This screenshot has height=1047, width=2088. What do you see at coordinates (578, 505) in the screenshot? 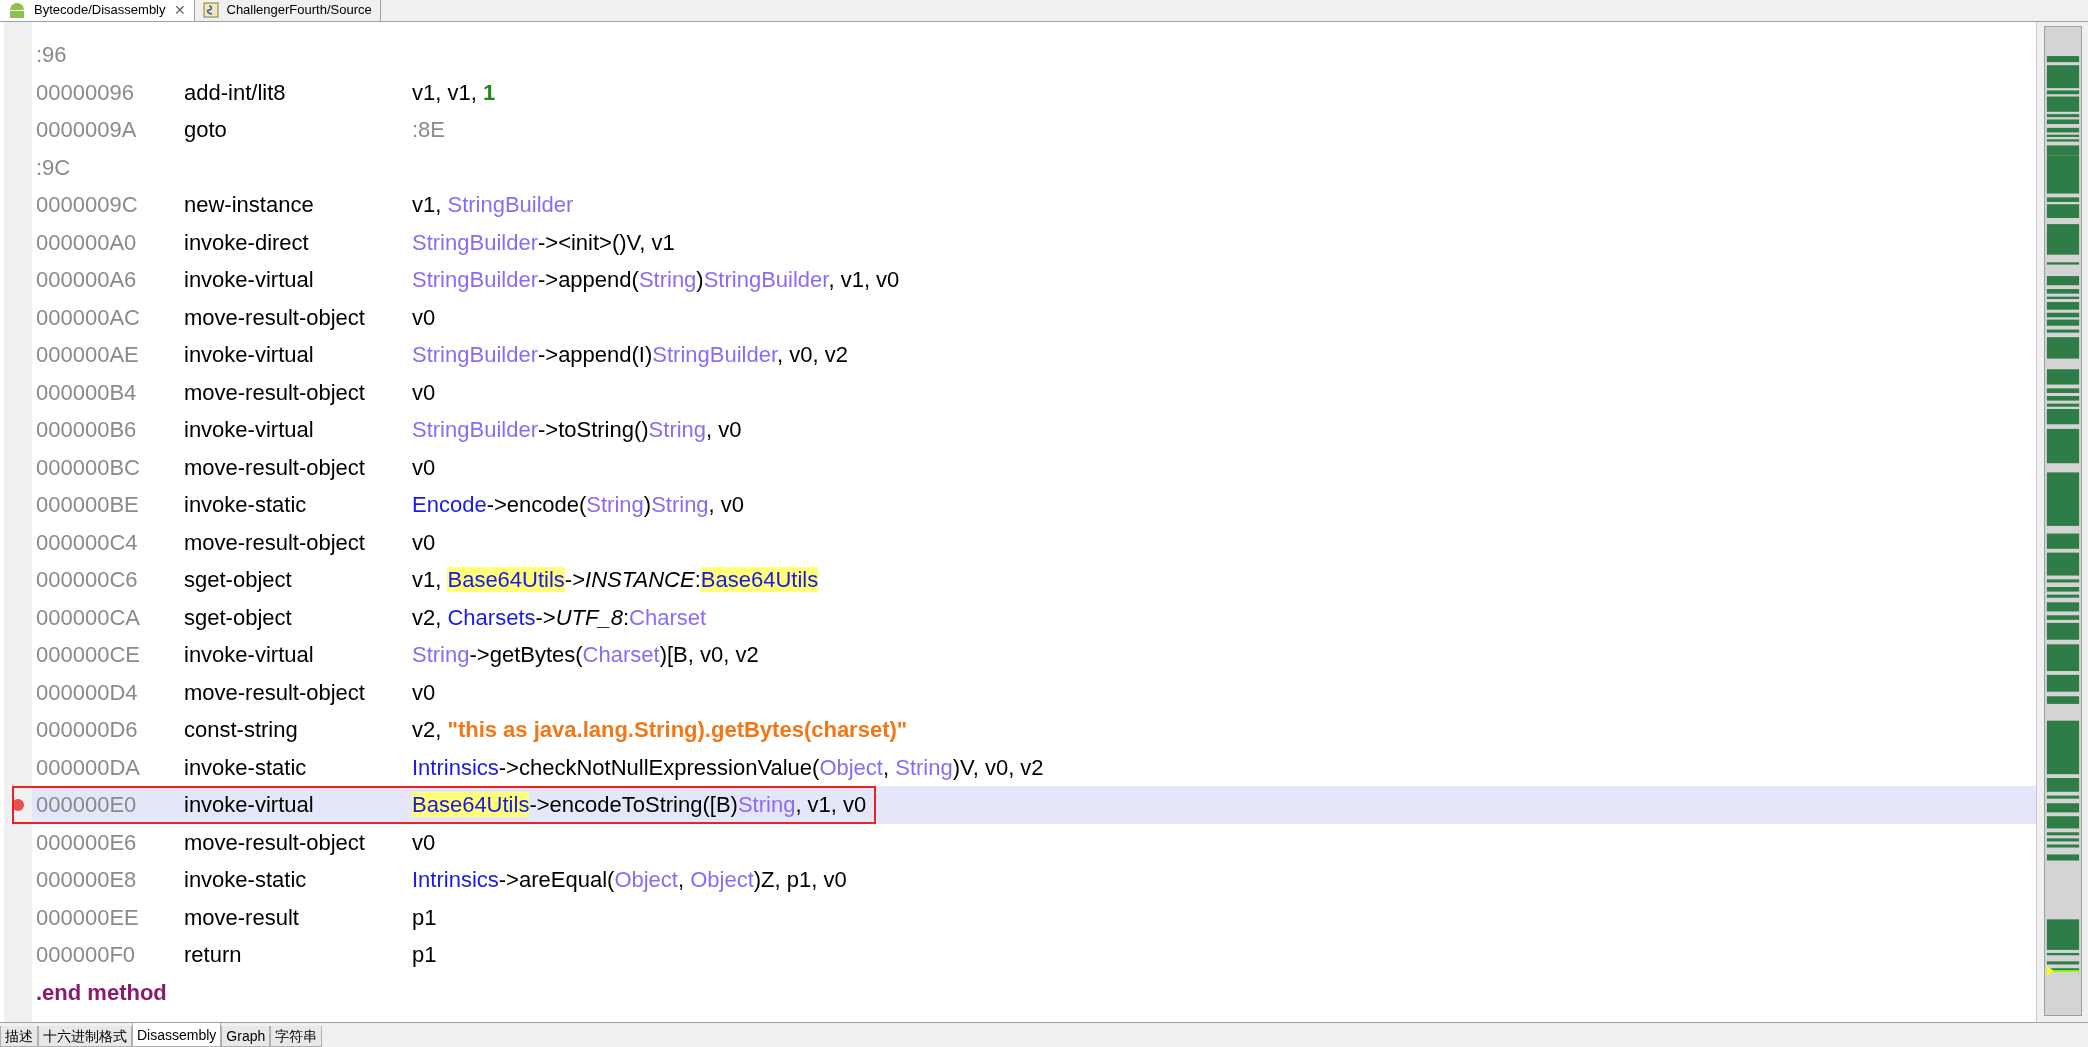
I see `operand-text: Encode->encode(String)String, v0` at bounding box center [578, 505].